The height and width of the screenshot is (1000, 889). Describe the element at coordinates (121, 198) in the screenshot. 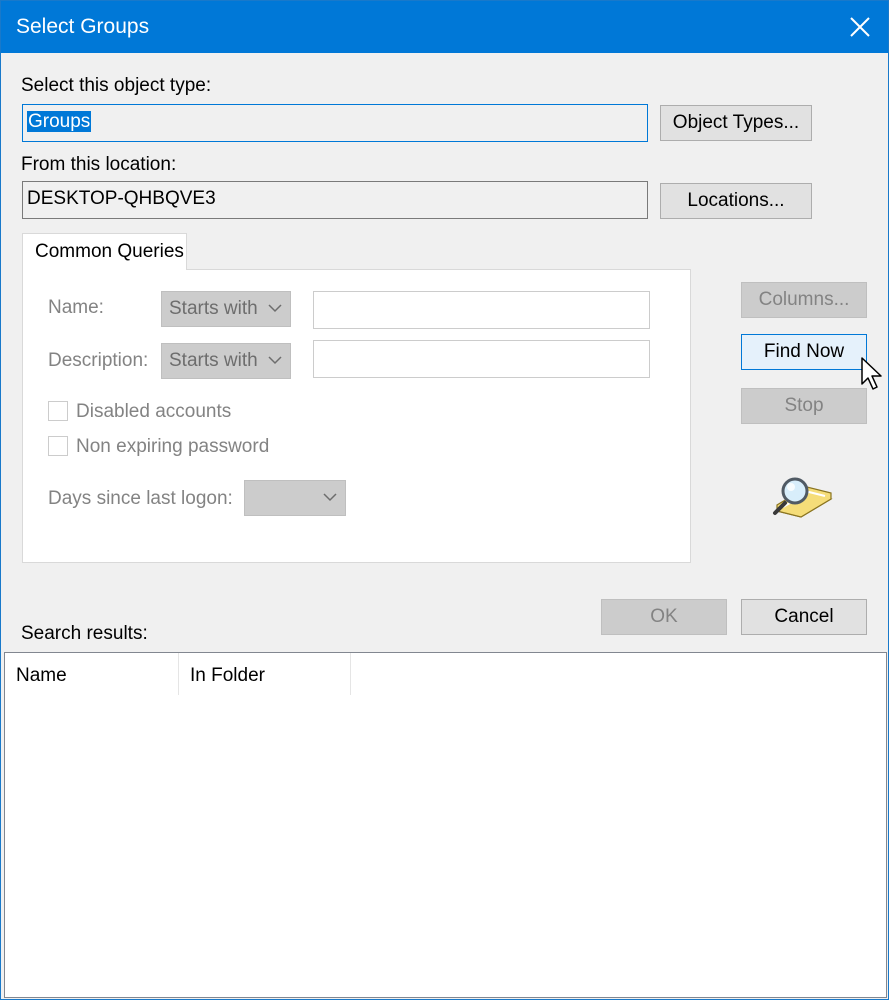

I see `location-value: DESKTOP-QHBQVE3` at that location.